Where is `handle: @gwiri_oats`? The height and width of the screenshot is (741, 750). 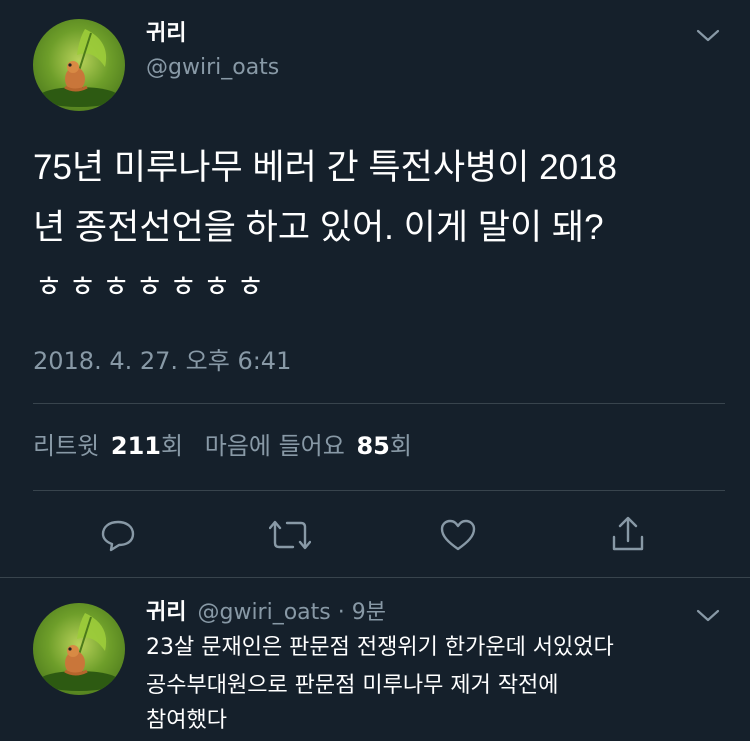
handle: @gwiri_oats is located at coordinates (212, 68).